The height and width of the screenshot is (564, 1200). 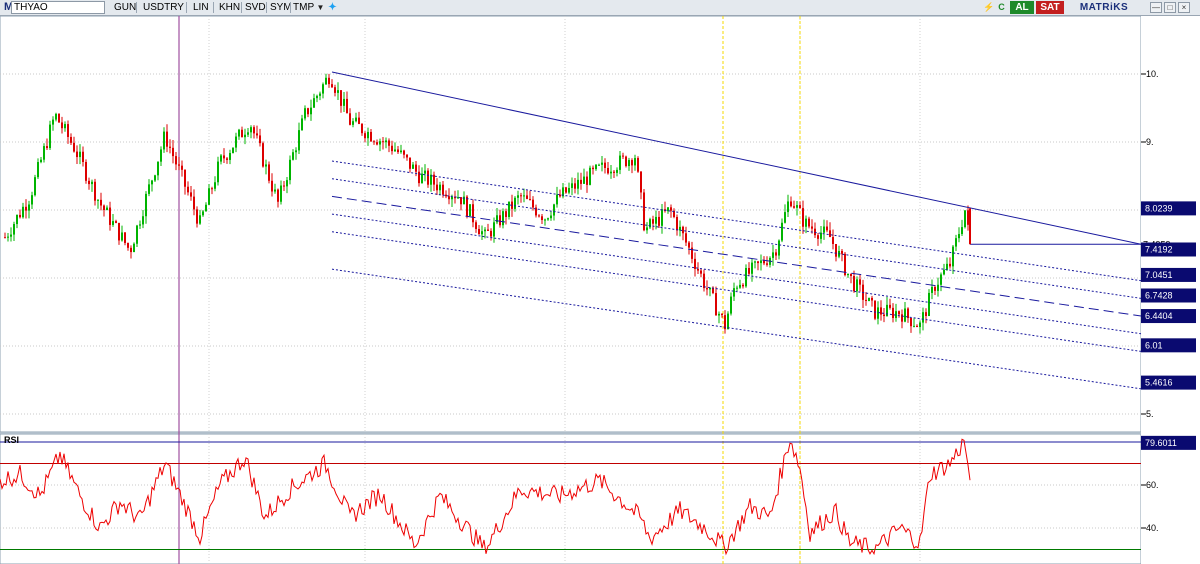 I want to click on buy-button: AL, so click(x=1022, y=7).